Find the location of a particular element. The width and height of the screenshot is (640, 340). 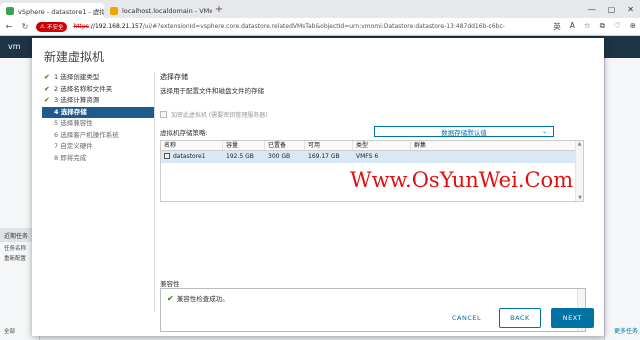

success-check-icon: ✔ is located at coordinates (170, 298).